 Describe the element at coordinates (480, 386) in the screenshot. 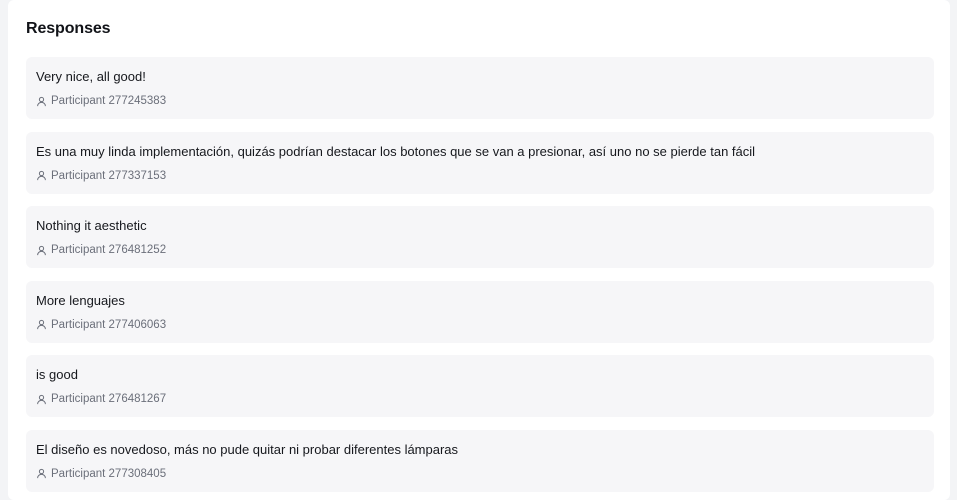

I see `response-card: is good Participant 276481267` at that location.